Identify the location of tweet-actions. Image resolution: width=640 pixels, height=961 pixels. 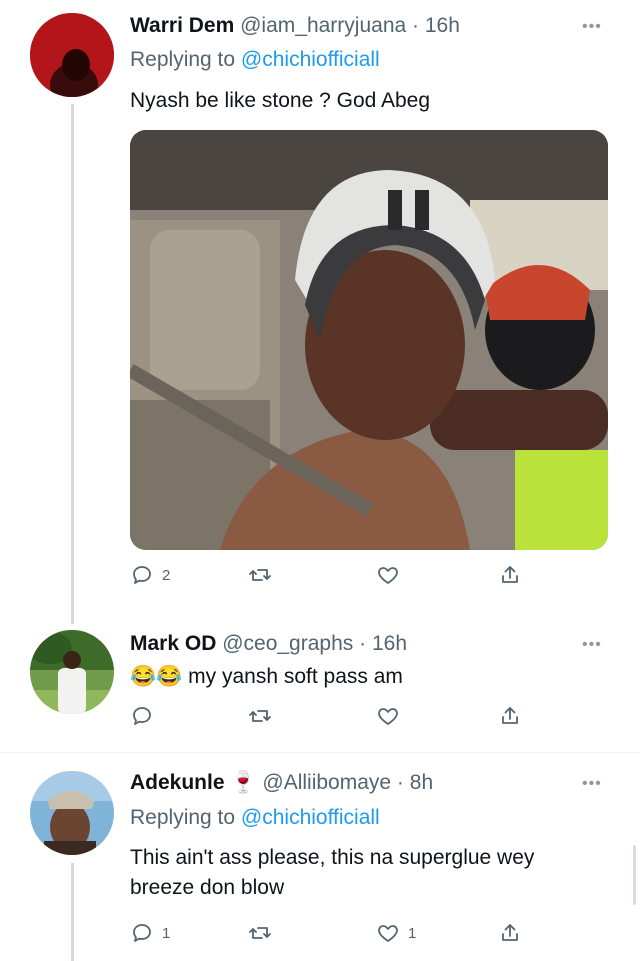
(330, 719).